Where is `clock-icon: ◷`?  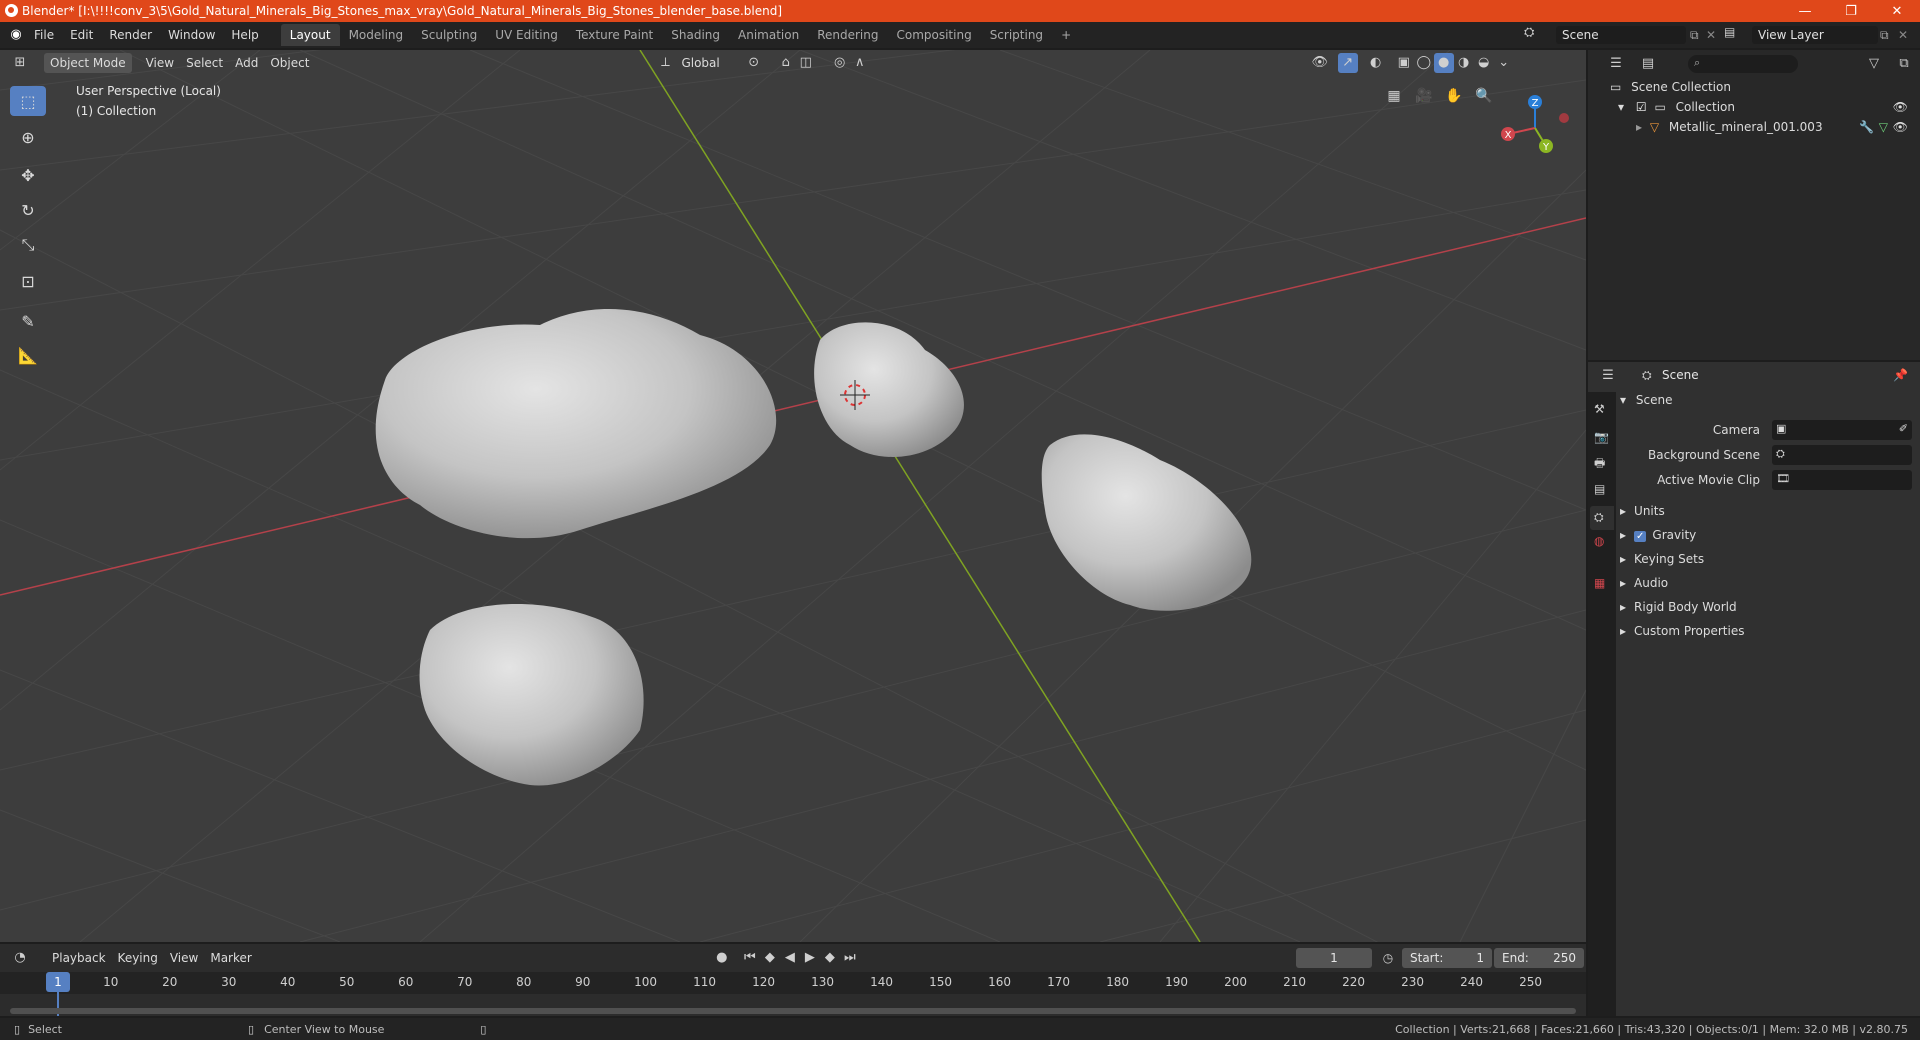
clock-icon: ◷ is located at coordinates (1388, 958).